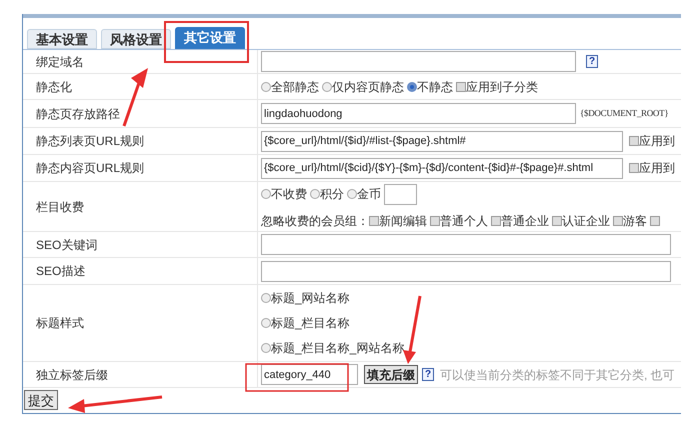 This screenshot has width=698, height=422. Describe the element at coordinates (54, 87) in the screenshot. I see `field-label: 静态化` at that location.